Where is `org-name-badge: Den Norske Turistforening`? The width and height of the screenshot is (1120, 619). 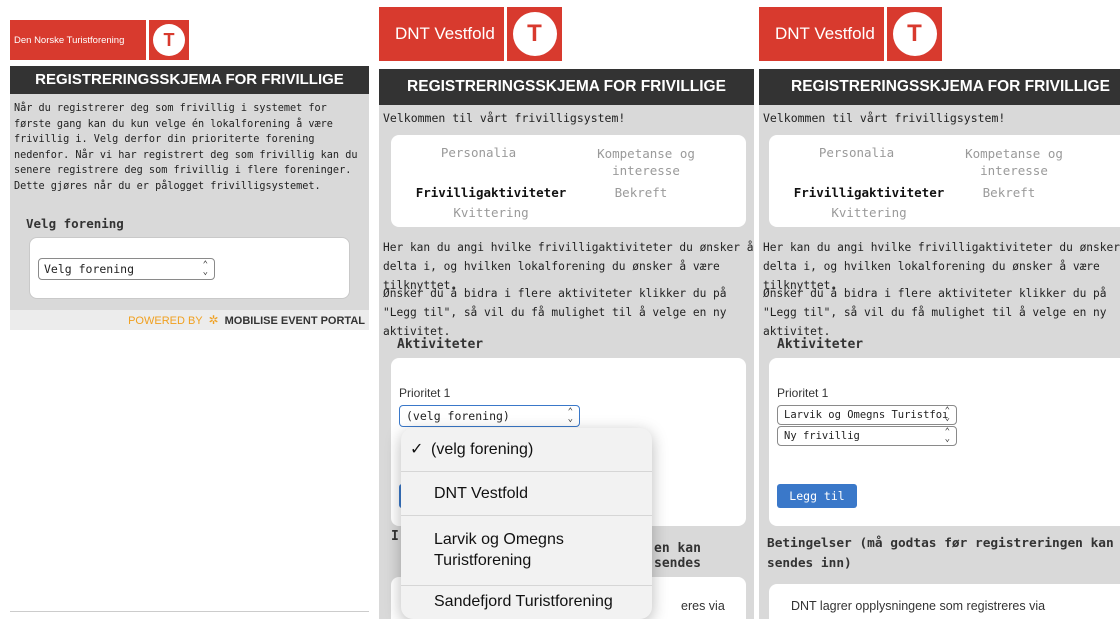
org-name-badge: Den Norske Turistforening is located at coordinates (78, 40).